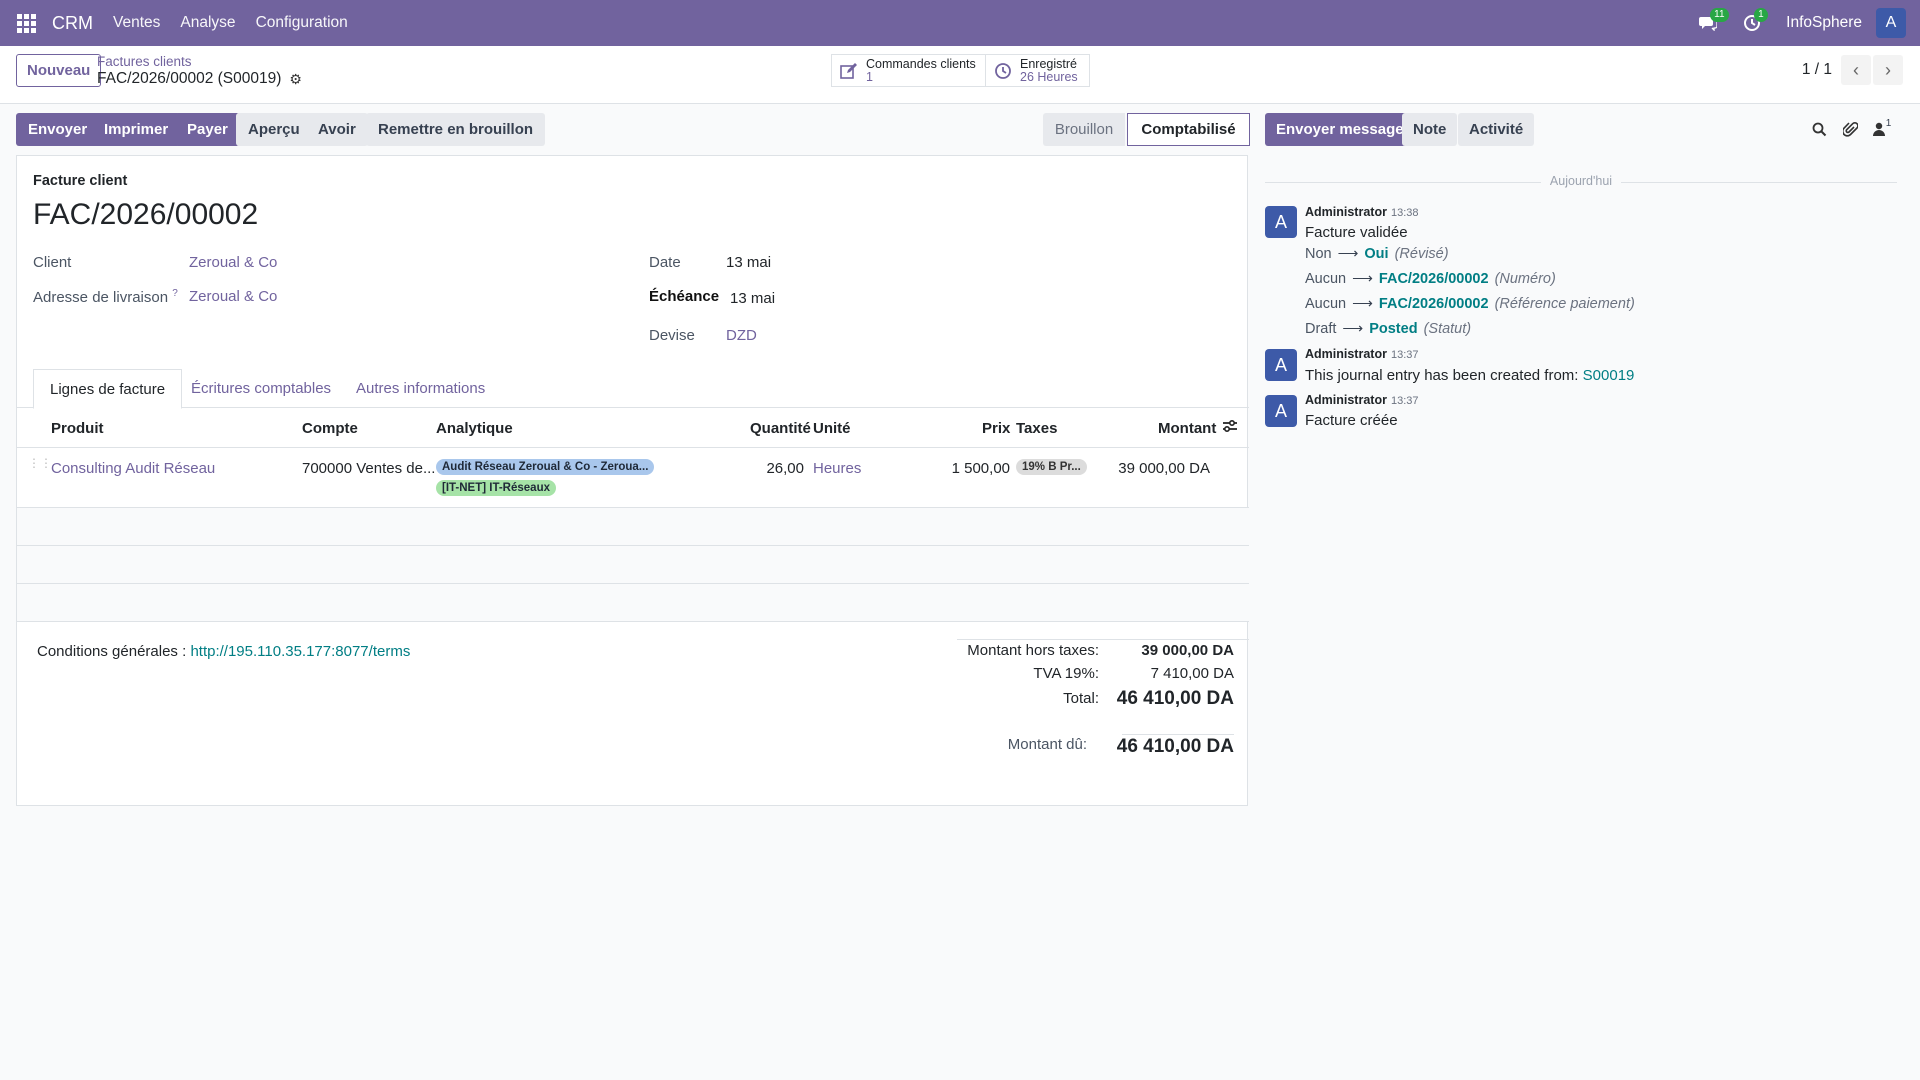 The image size is (1920, 1080). I want to click on status-draft: Brouillon, so click(1084, 129).